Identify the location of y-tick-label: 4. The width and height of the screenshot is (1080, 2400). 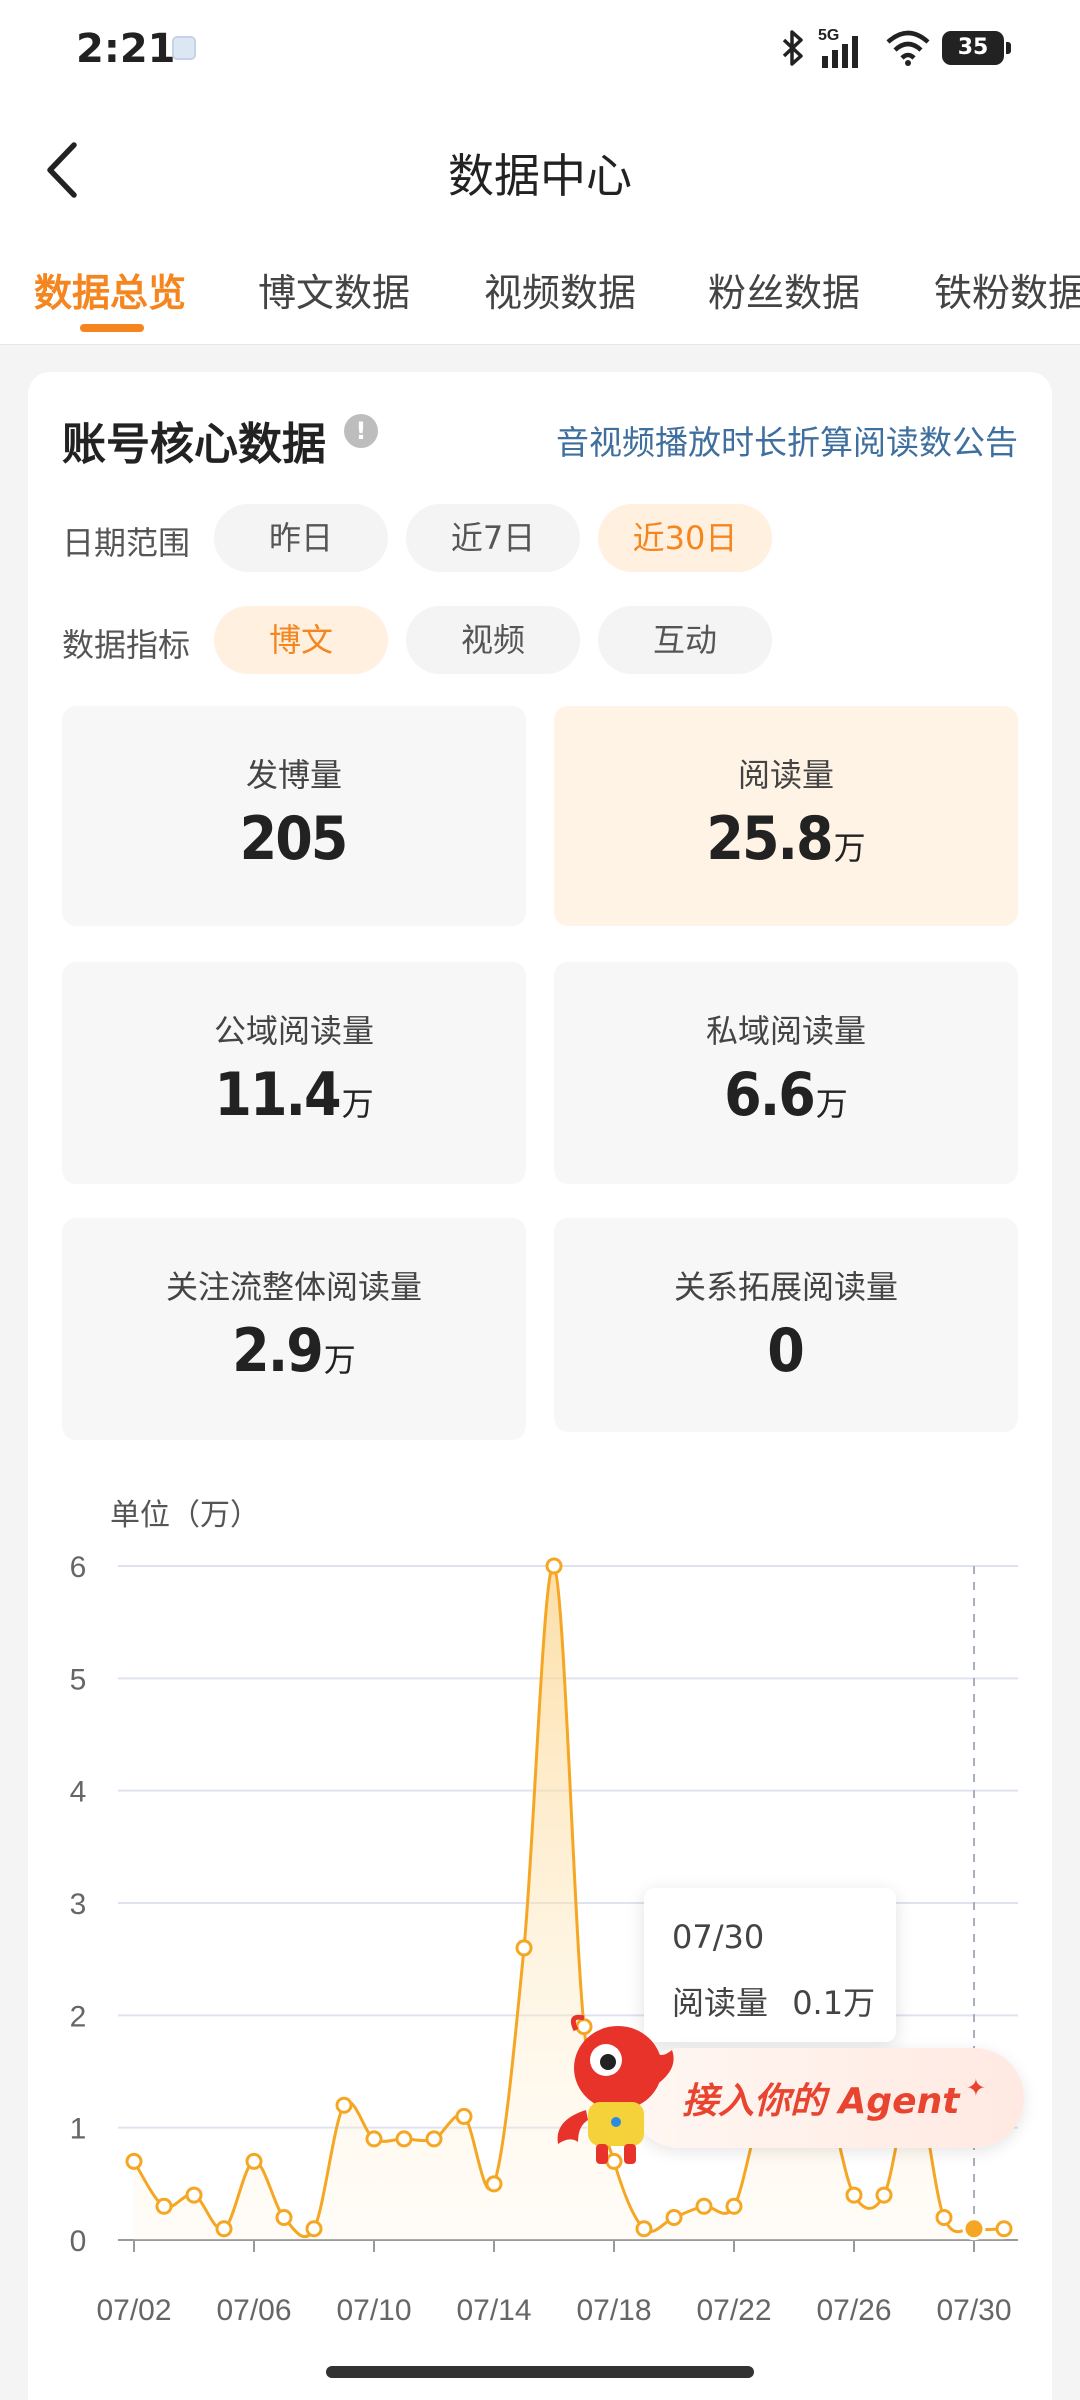
(78, 1792).